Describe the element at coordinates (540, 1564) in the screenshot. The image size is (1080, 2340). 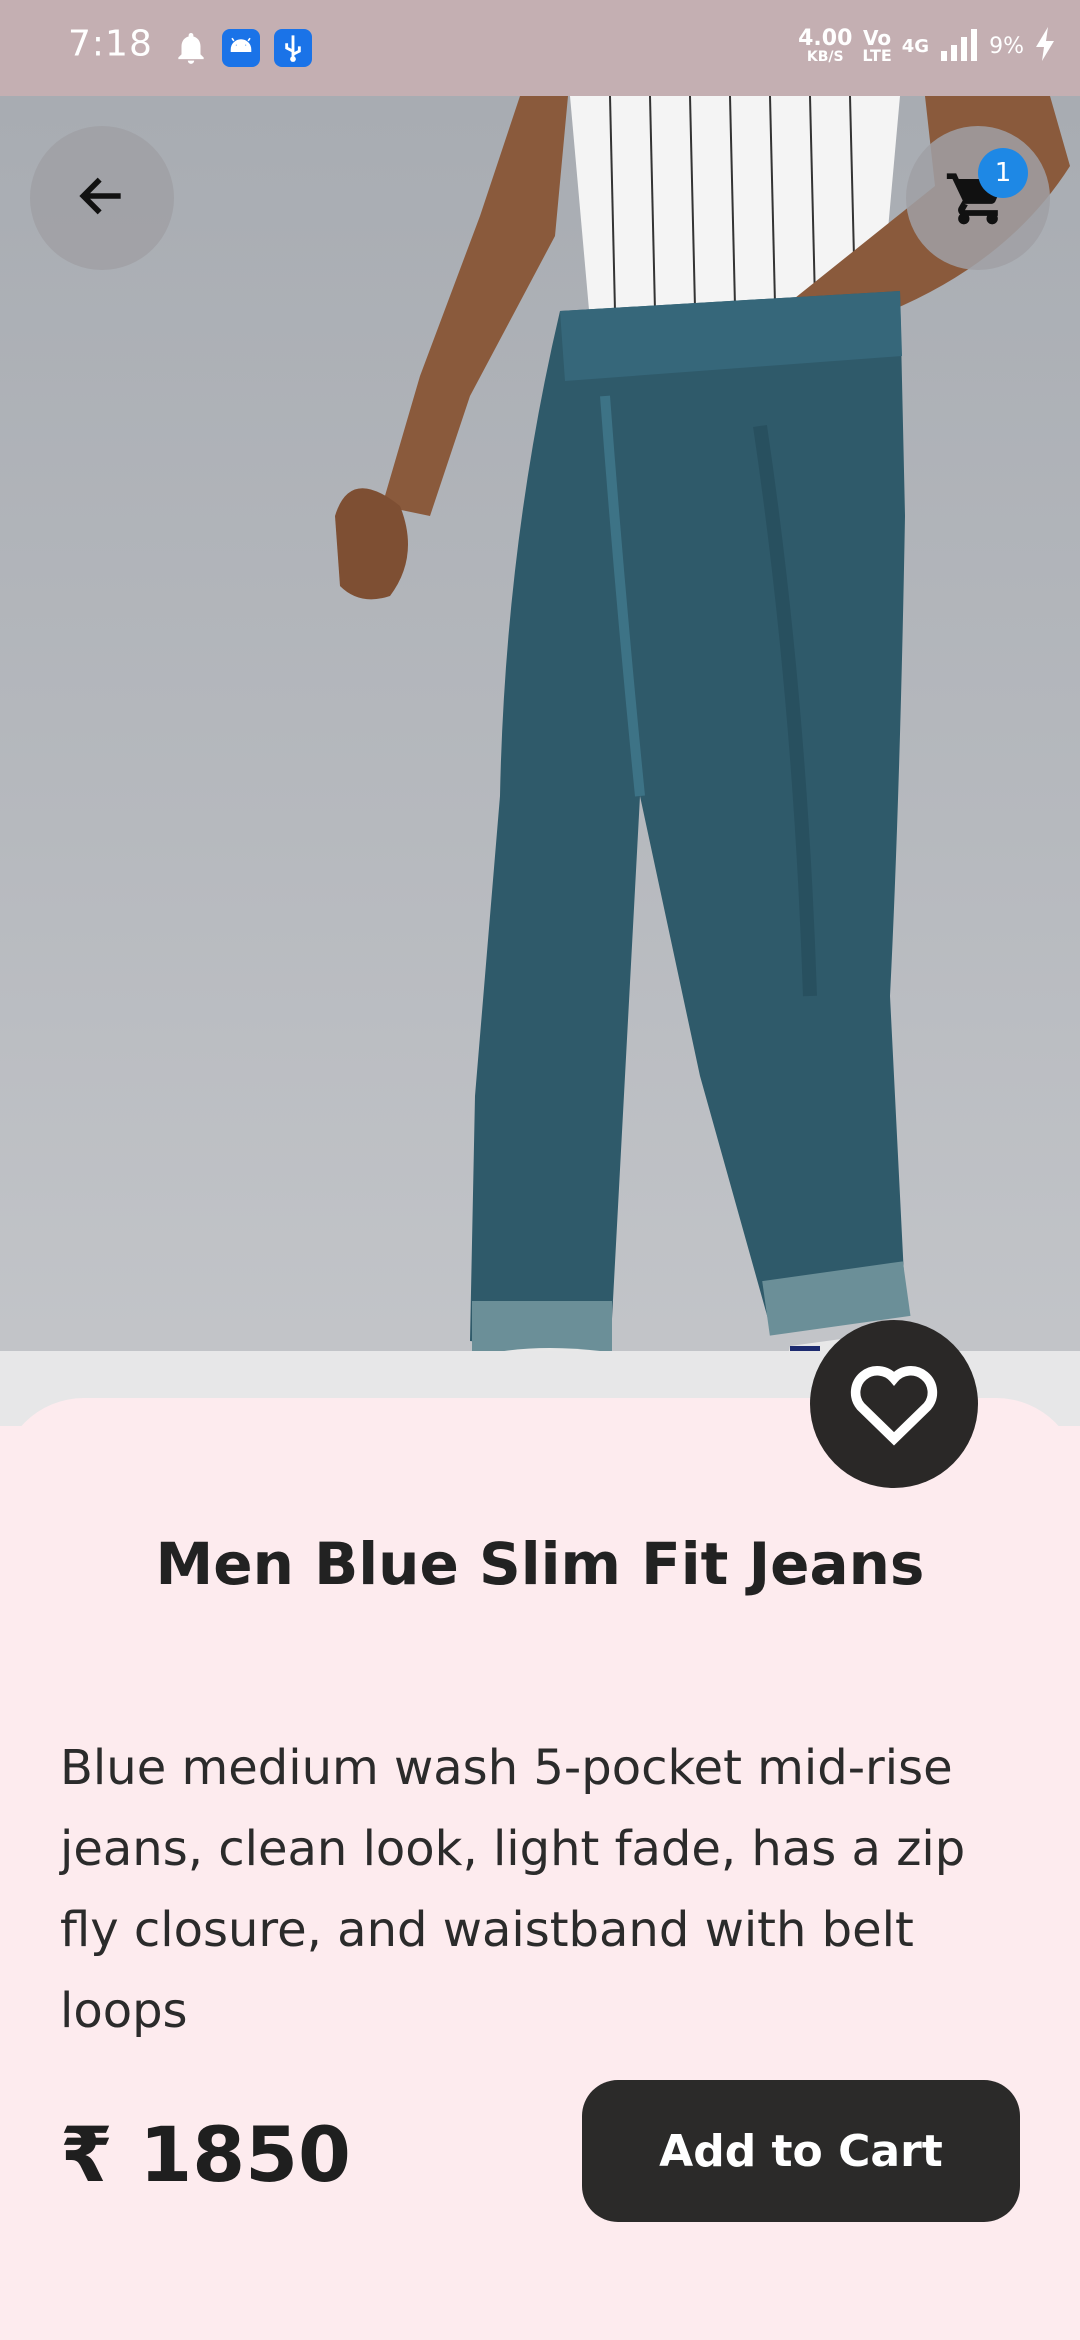
I see `product-title: Men Blue Slim Fit Jeans` at that location.